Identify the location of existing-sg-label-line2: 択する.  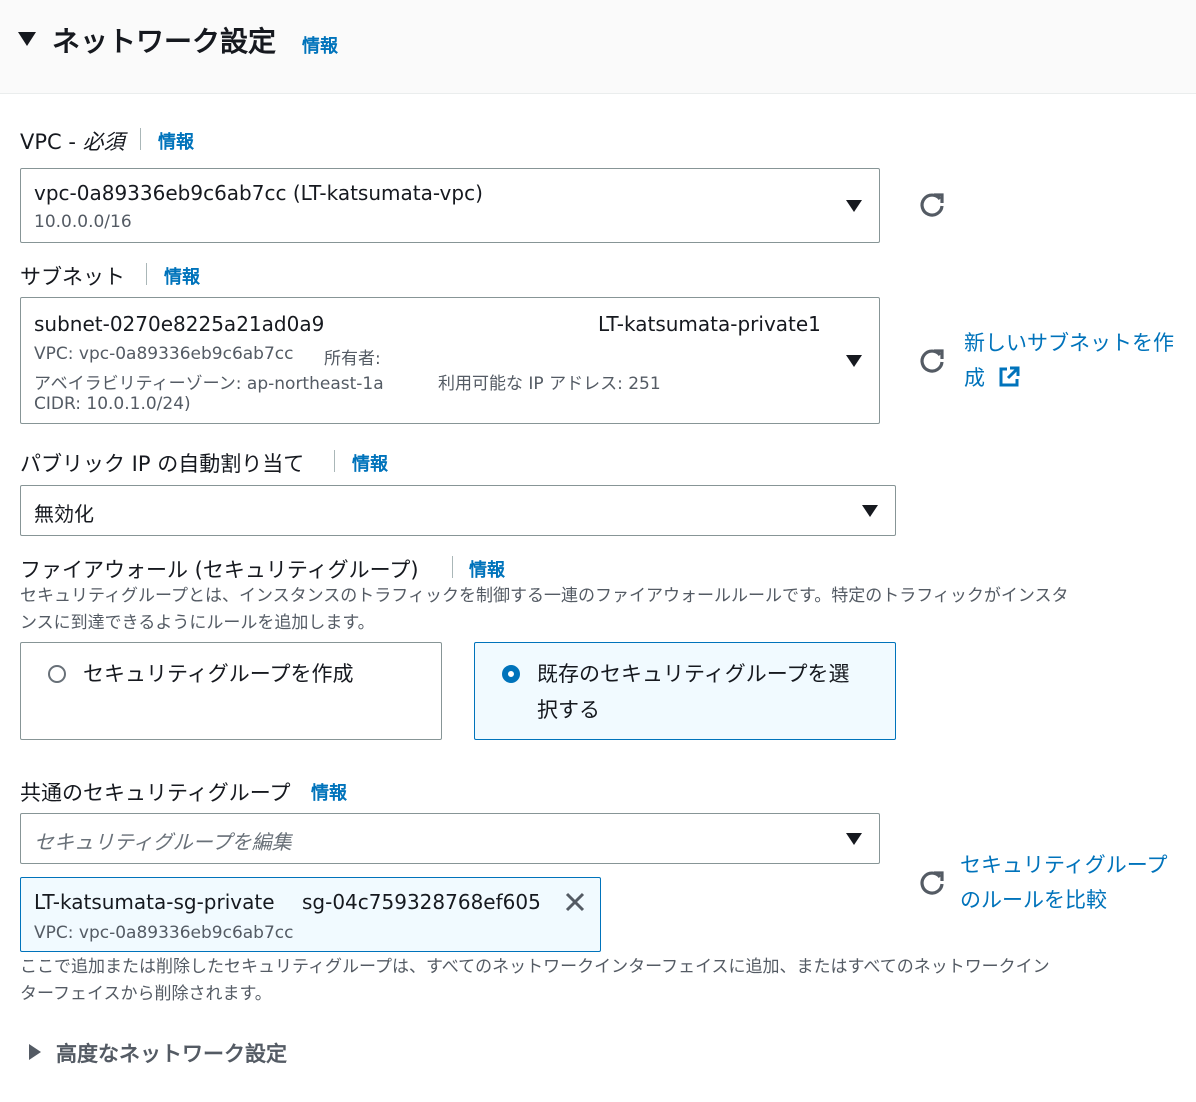
(568, 710).